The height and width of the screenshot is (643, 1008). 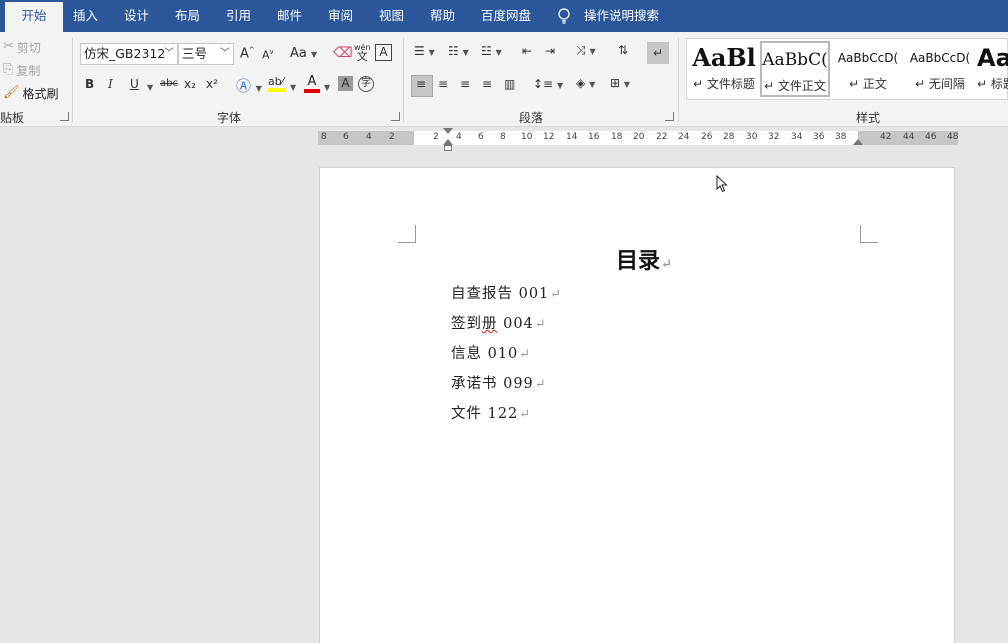 I want to click on show-marks-button: ↵, so click(x=658, y=53).